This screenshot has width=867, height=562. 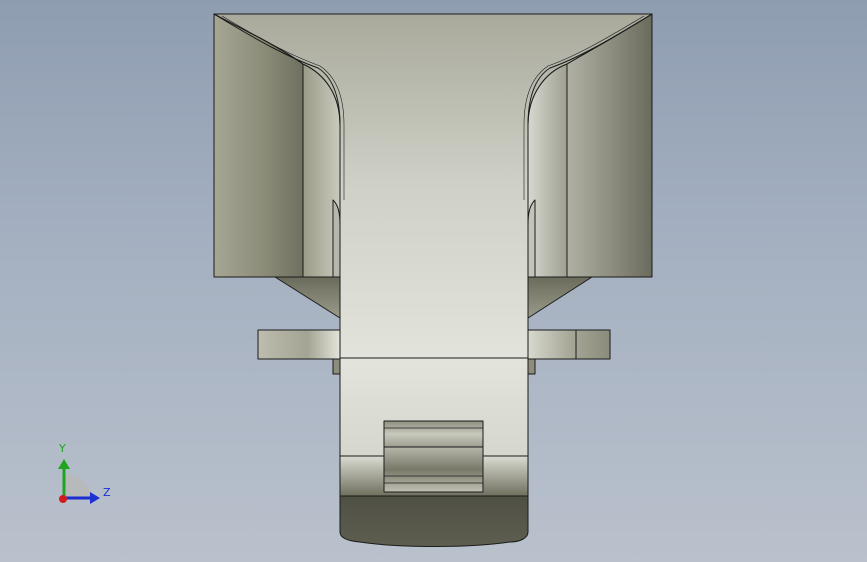 What do you see at coordinates (569, 344) in the screenshot?
I see `right-side-tab` at bounding box center [569, 344].